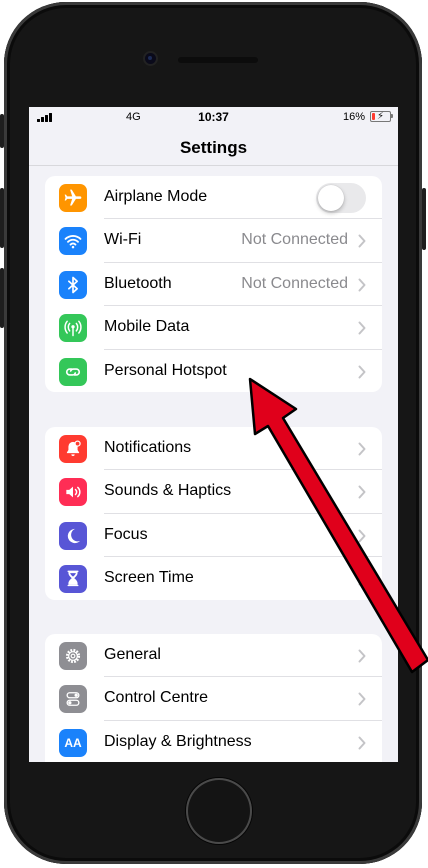 This screenshot has height=868, width=428. Describe the element at coordinates (123, 240) in the screenshot. I see `settings-row-label: Wi-Fi` at that location.